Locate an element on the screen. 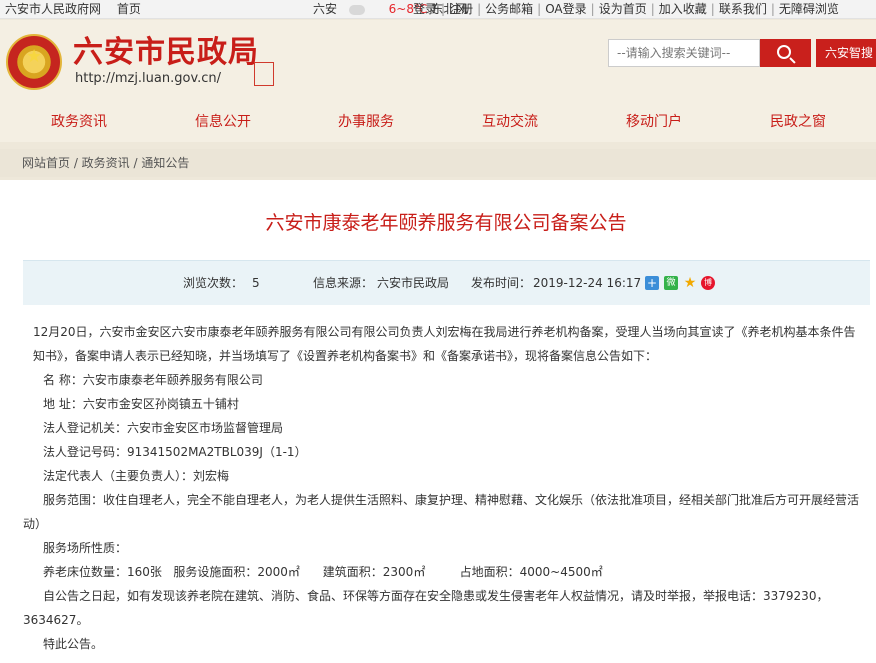 The height and width of the screenshot is (663, 876). nav-item-interaction: 互动交流 is located at coordinates (510, 122).